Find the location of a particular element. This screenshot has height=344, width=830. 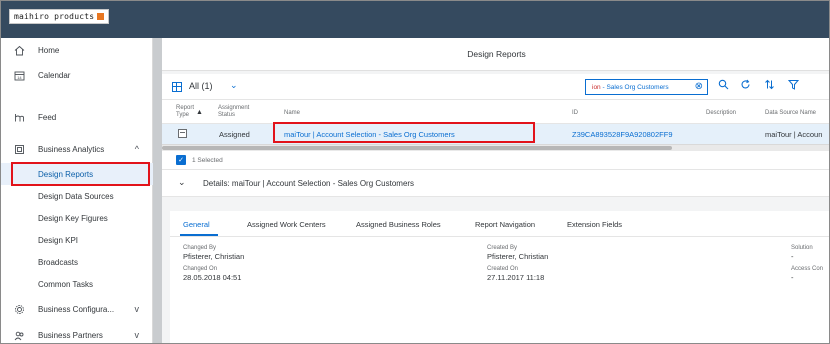

sidebar-subitem-label: Design Key Figures is located at coordinates (73, 218).